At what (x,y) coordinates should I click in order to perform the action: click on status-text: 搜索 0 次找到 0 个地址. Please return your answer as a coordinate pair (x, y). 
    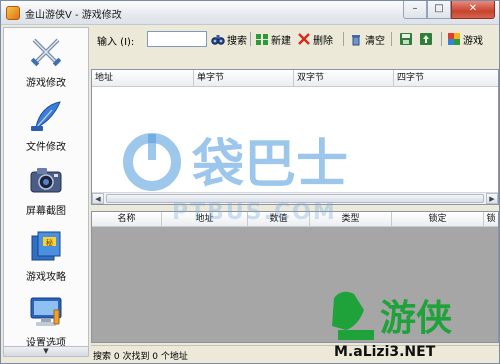
    Looking at the image, I should click on (140, 357).